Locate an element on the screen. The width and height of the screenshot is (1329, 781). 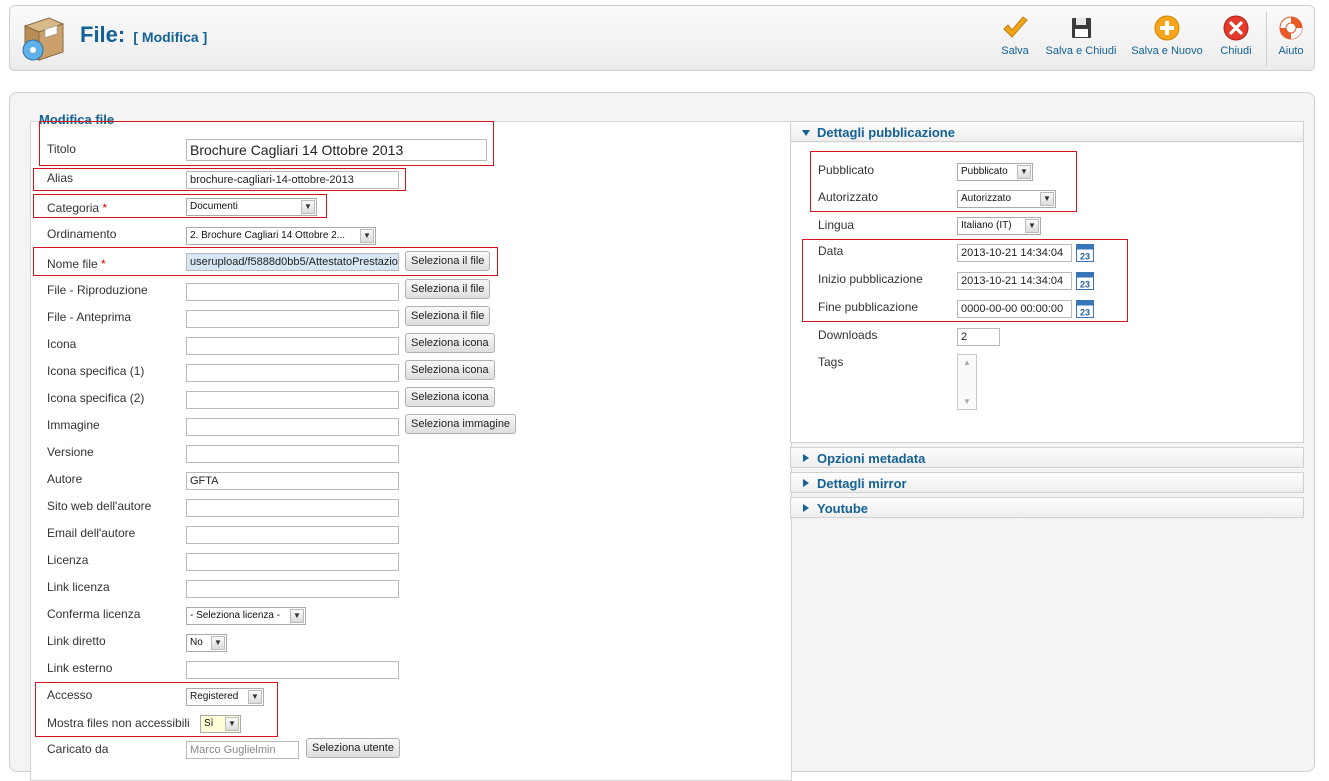
select-user-button: Seleziona utente is located at coordinates (353, 748).